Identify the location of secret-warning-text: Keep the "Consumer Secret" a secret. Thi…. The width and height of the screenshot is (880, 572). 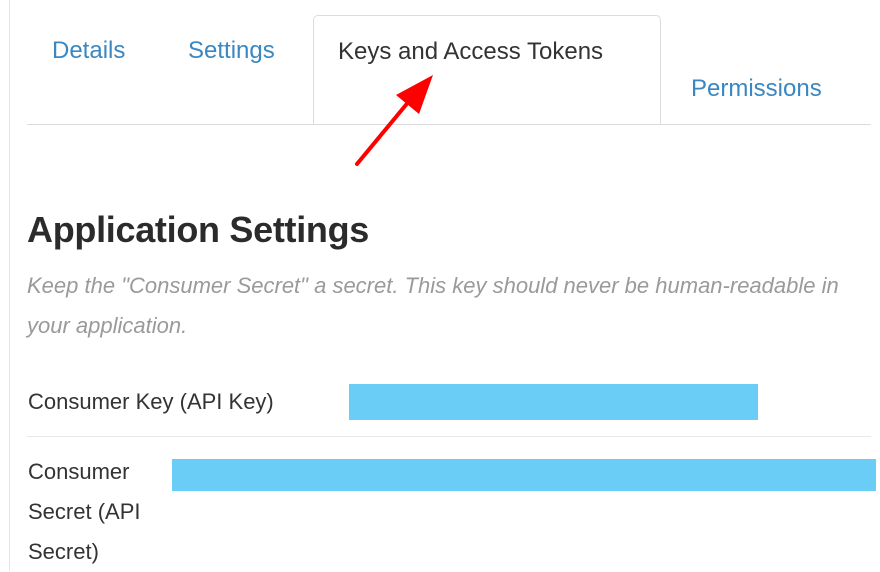
(433, 305).